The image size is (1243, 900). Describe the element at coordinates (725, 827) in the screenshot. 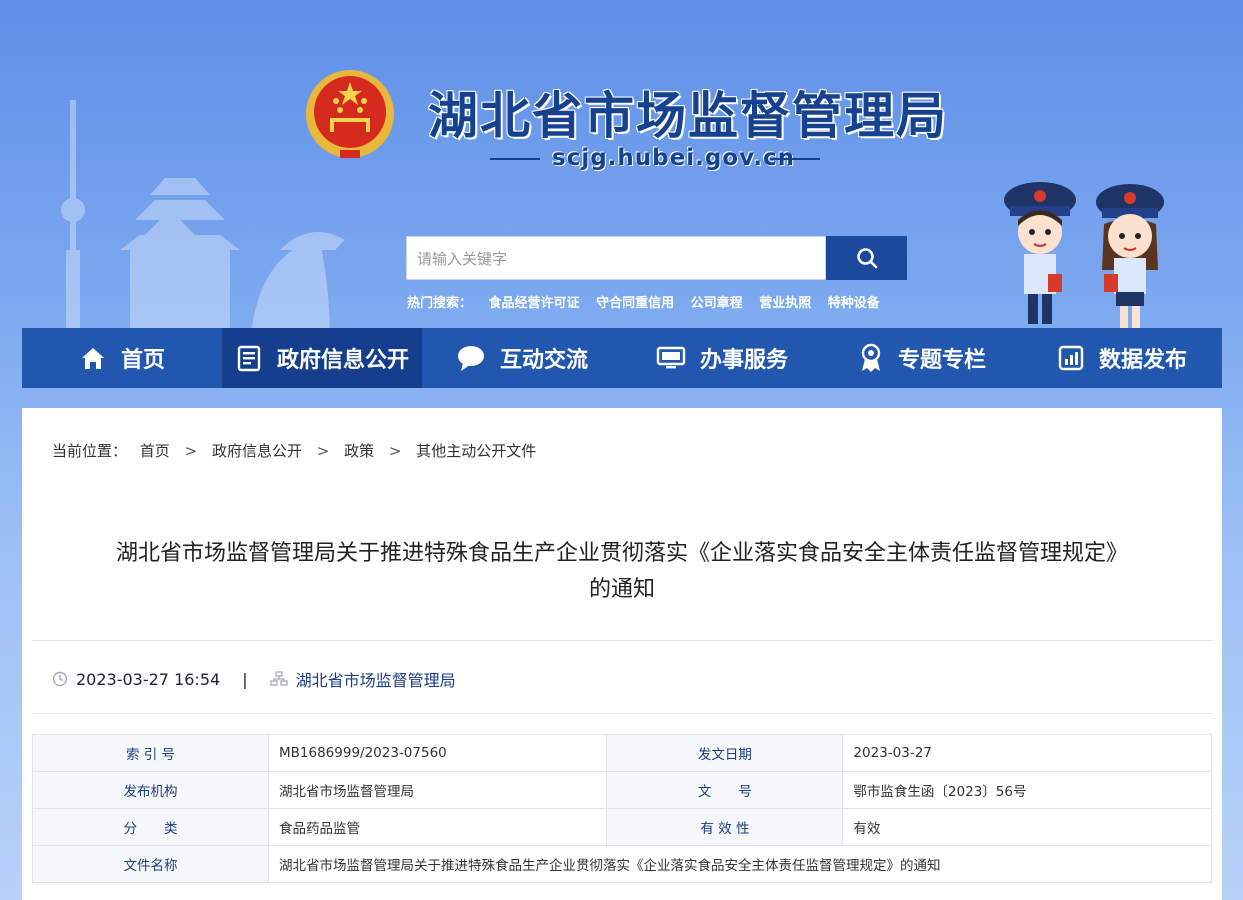

I see `info-key: 有 效 性` at that location.